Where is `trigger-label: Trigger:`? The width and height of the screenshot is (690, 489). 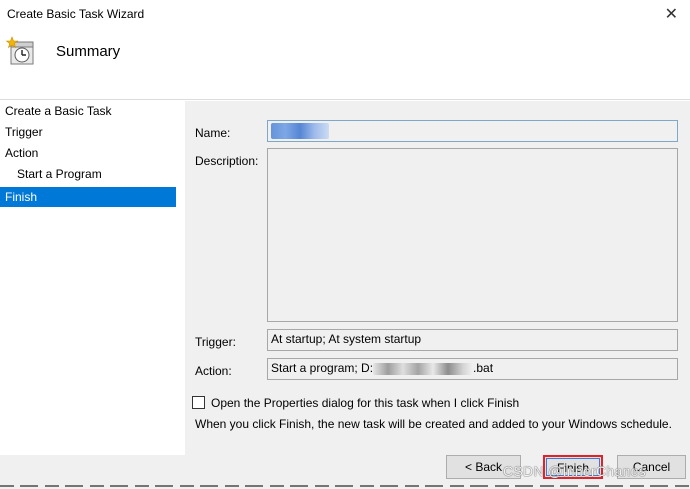 trigger-label: Trigger: is located at coordinates (215, 342).